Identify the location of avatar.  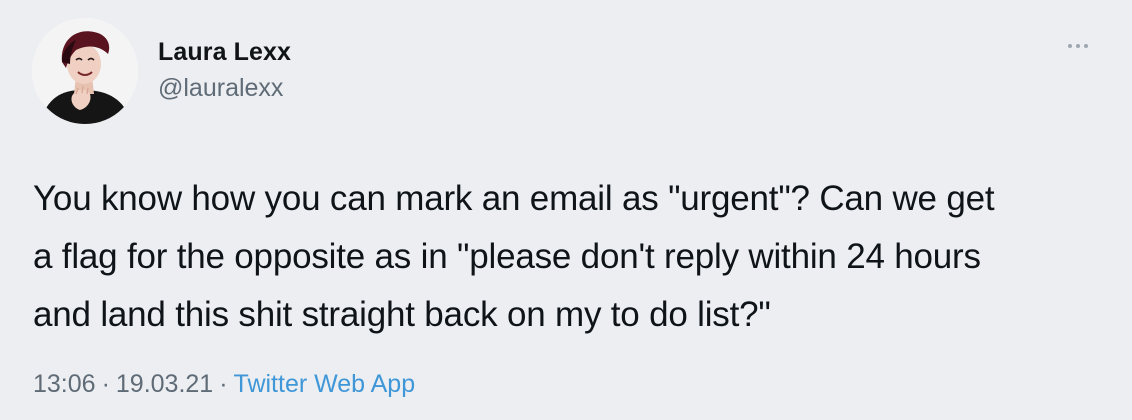
(85, 71).